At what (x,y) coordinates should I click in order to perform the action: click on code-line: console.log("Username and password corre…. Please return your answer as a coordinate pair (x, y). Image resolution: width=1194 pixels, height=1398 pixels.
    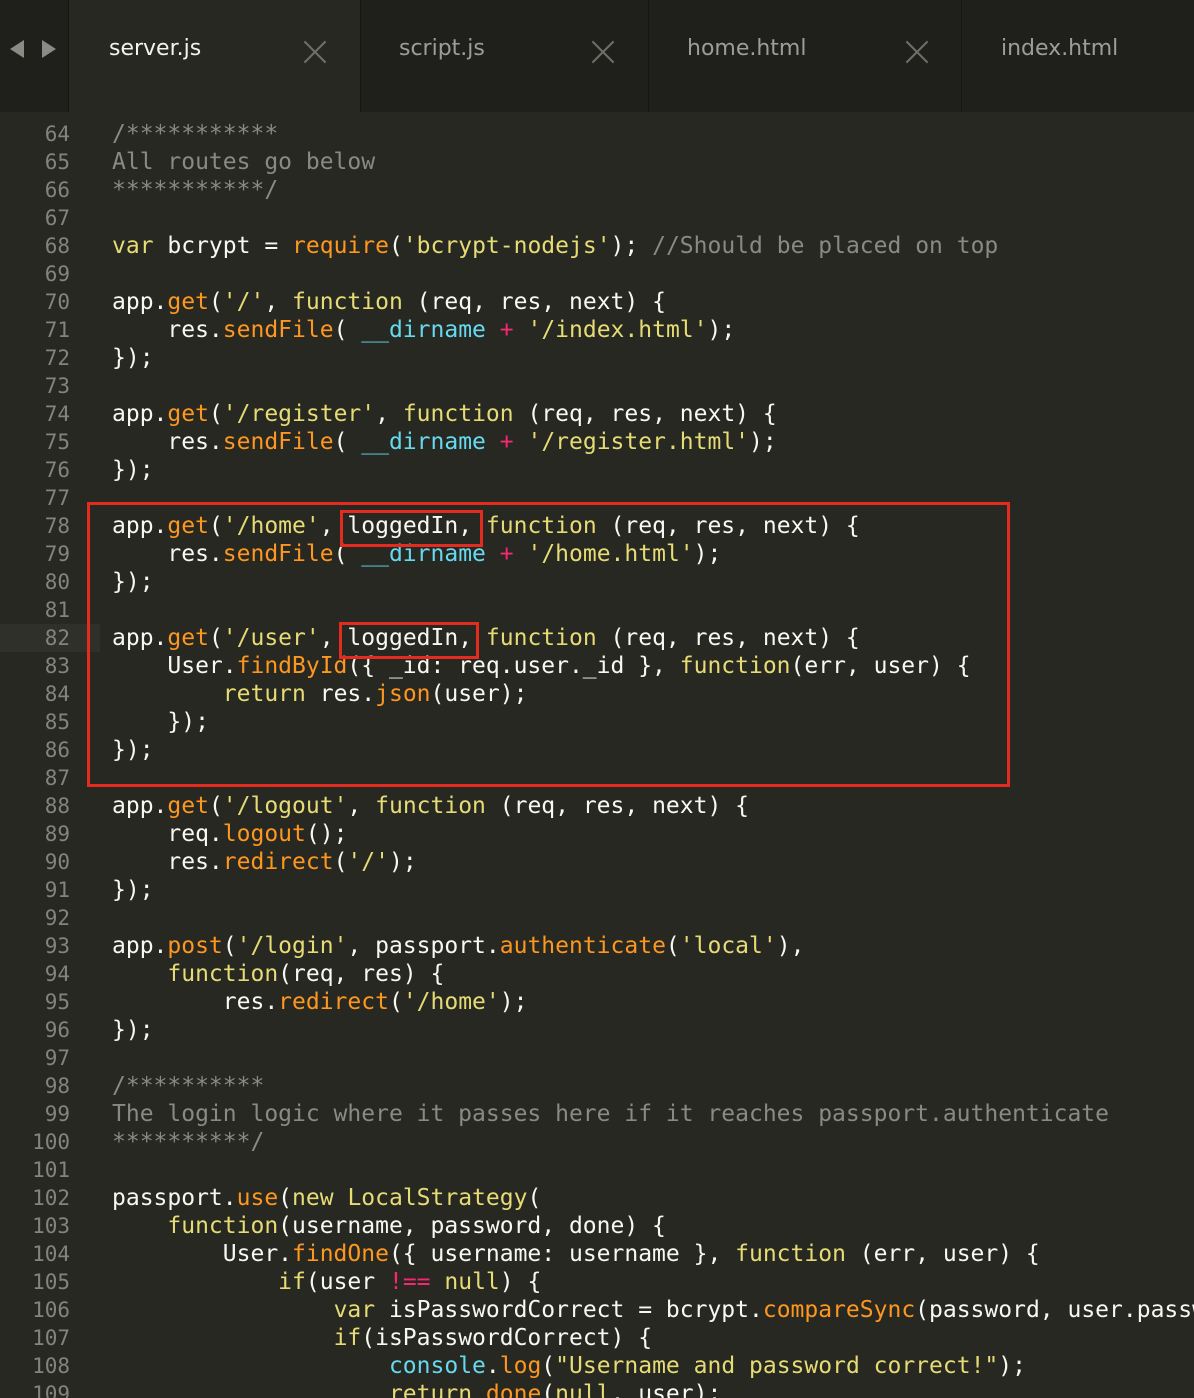
    Looking at the image, I should click on (569, 1366).